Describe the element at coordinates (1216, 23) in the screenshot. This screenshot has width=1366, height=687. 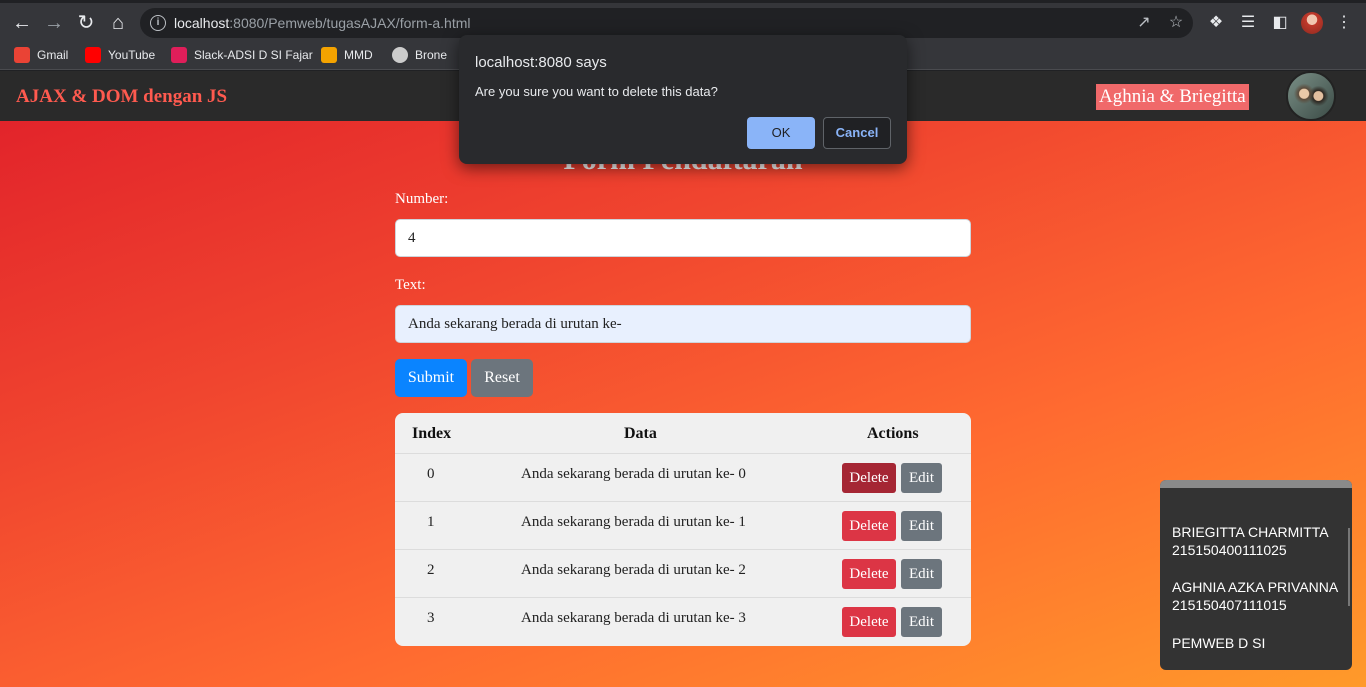
I see `extensions-puzzle-icon: ❖` at that location.